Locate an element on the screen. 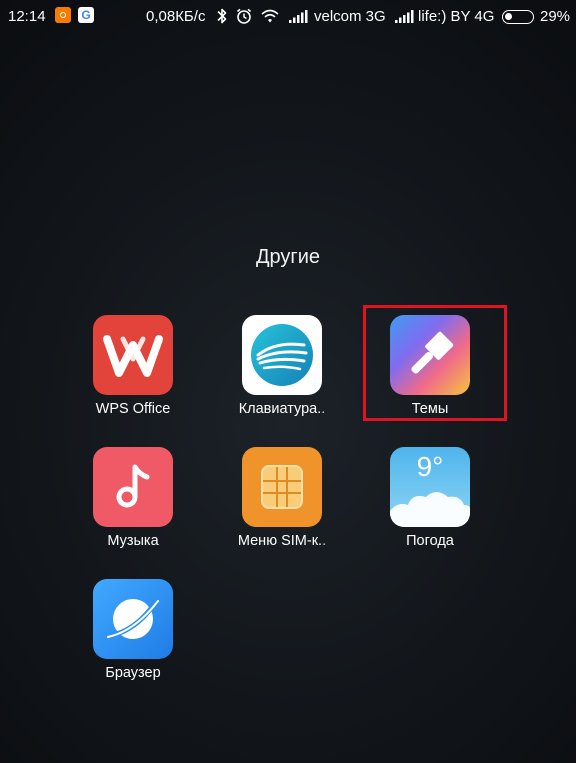  google-notification-icon: G is located at coordinates (86, 15).